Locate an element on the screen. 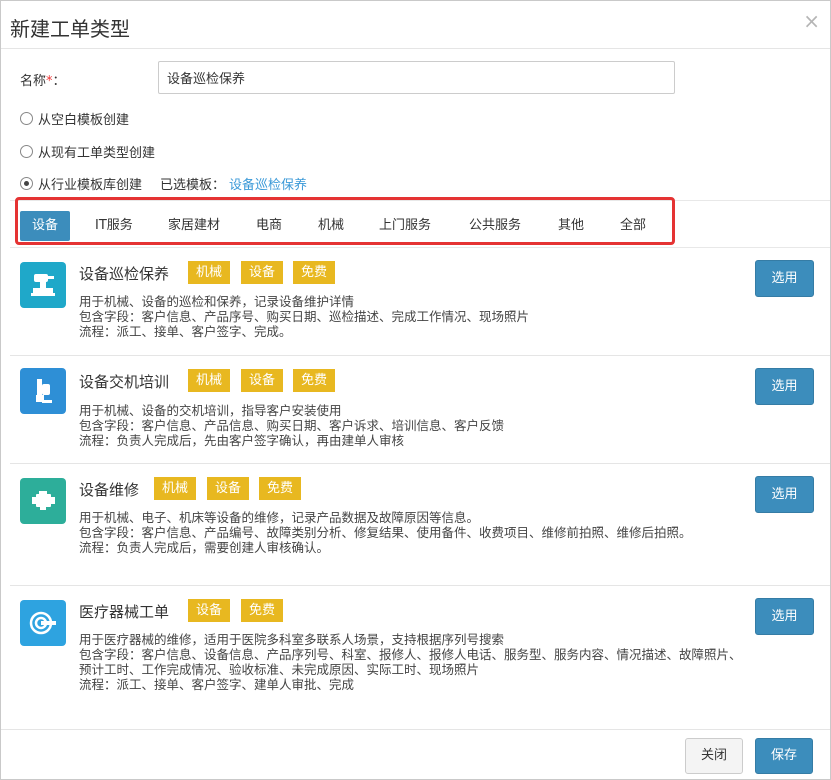 The image size is (831, 780). name-row: 名称*： is located at coordinates (415, 78).